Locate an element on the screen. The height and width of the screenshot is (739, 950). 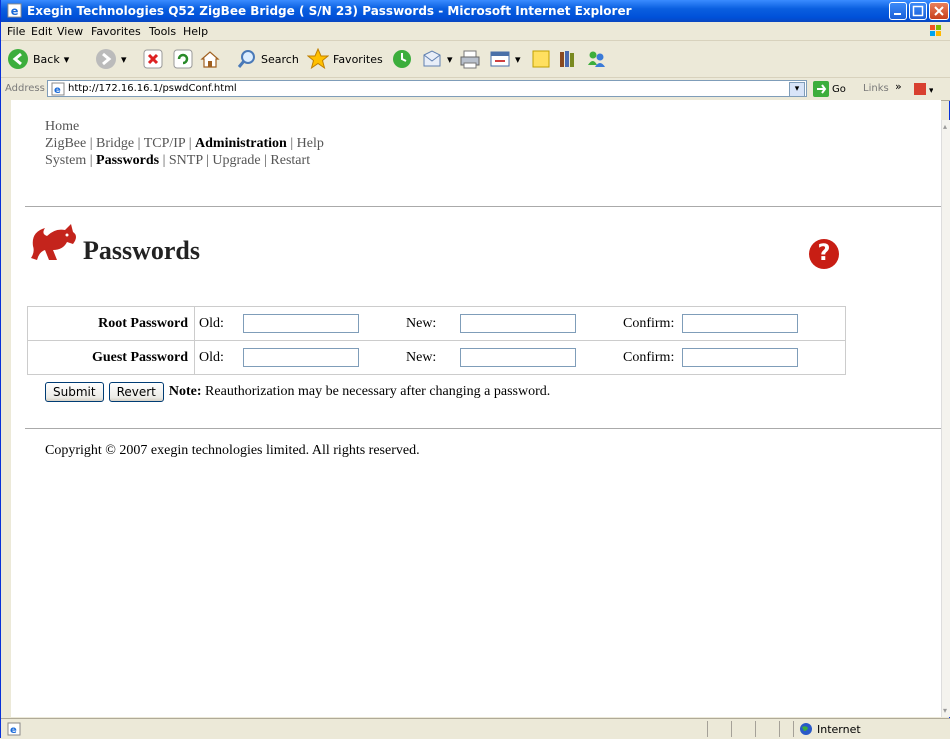
confirm-label: Confirm: is located at coordinates (649, 357).